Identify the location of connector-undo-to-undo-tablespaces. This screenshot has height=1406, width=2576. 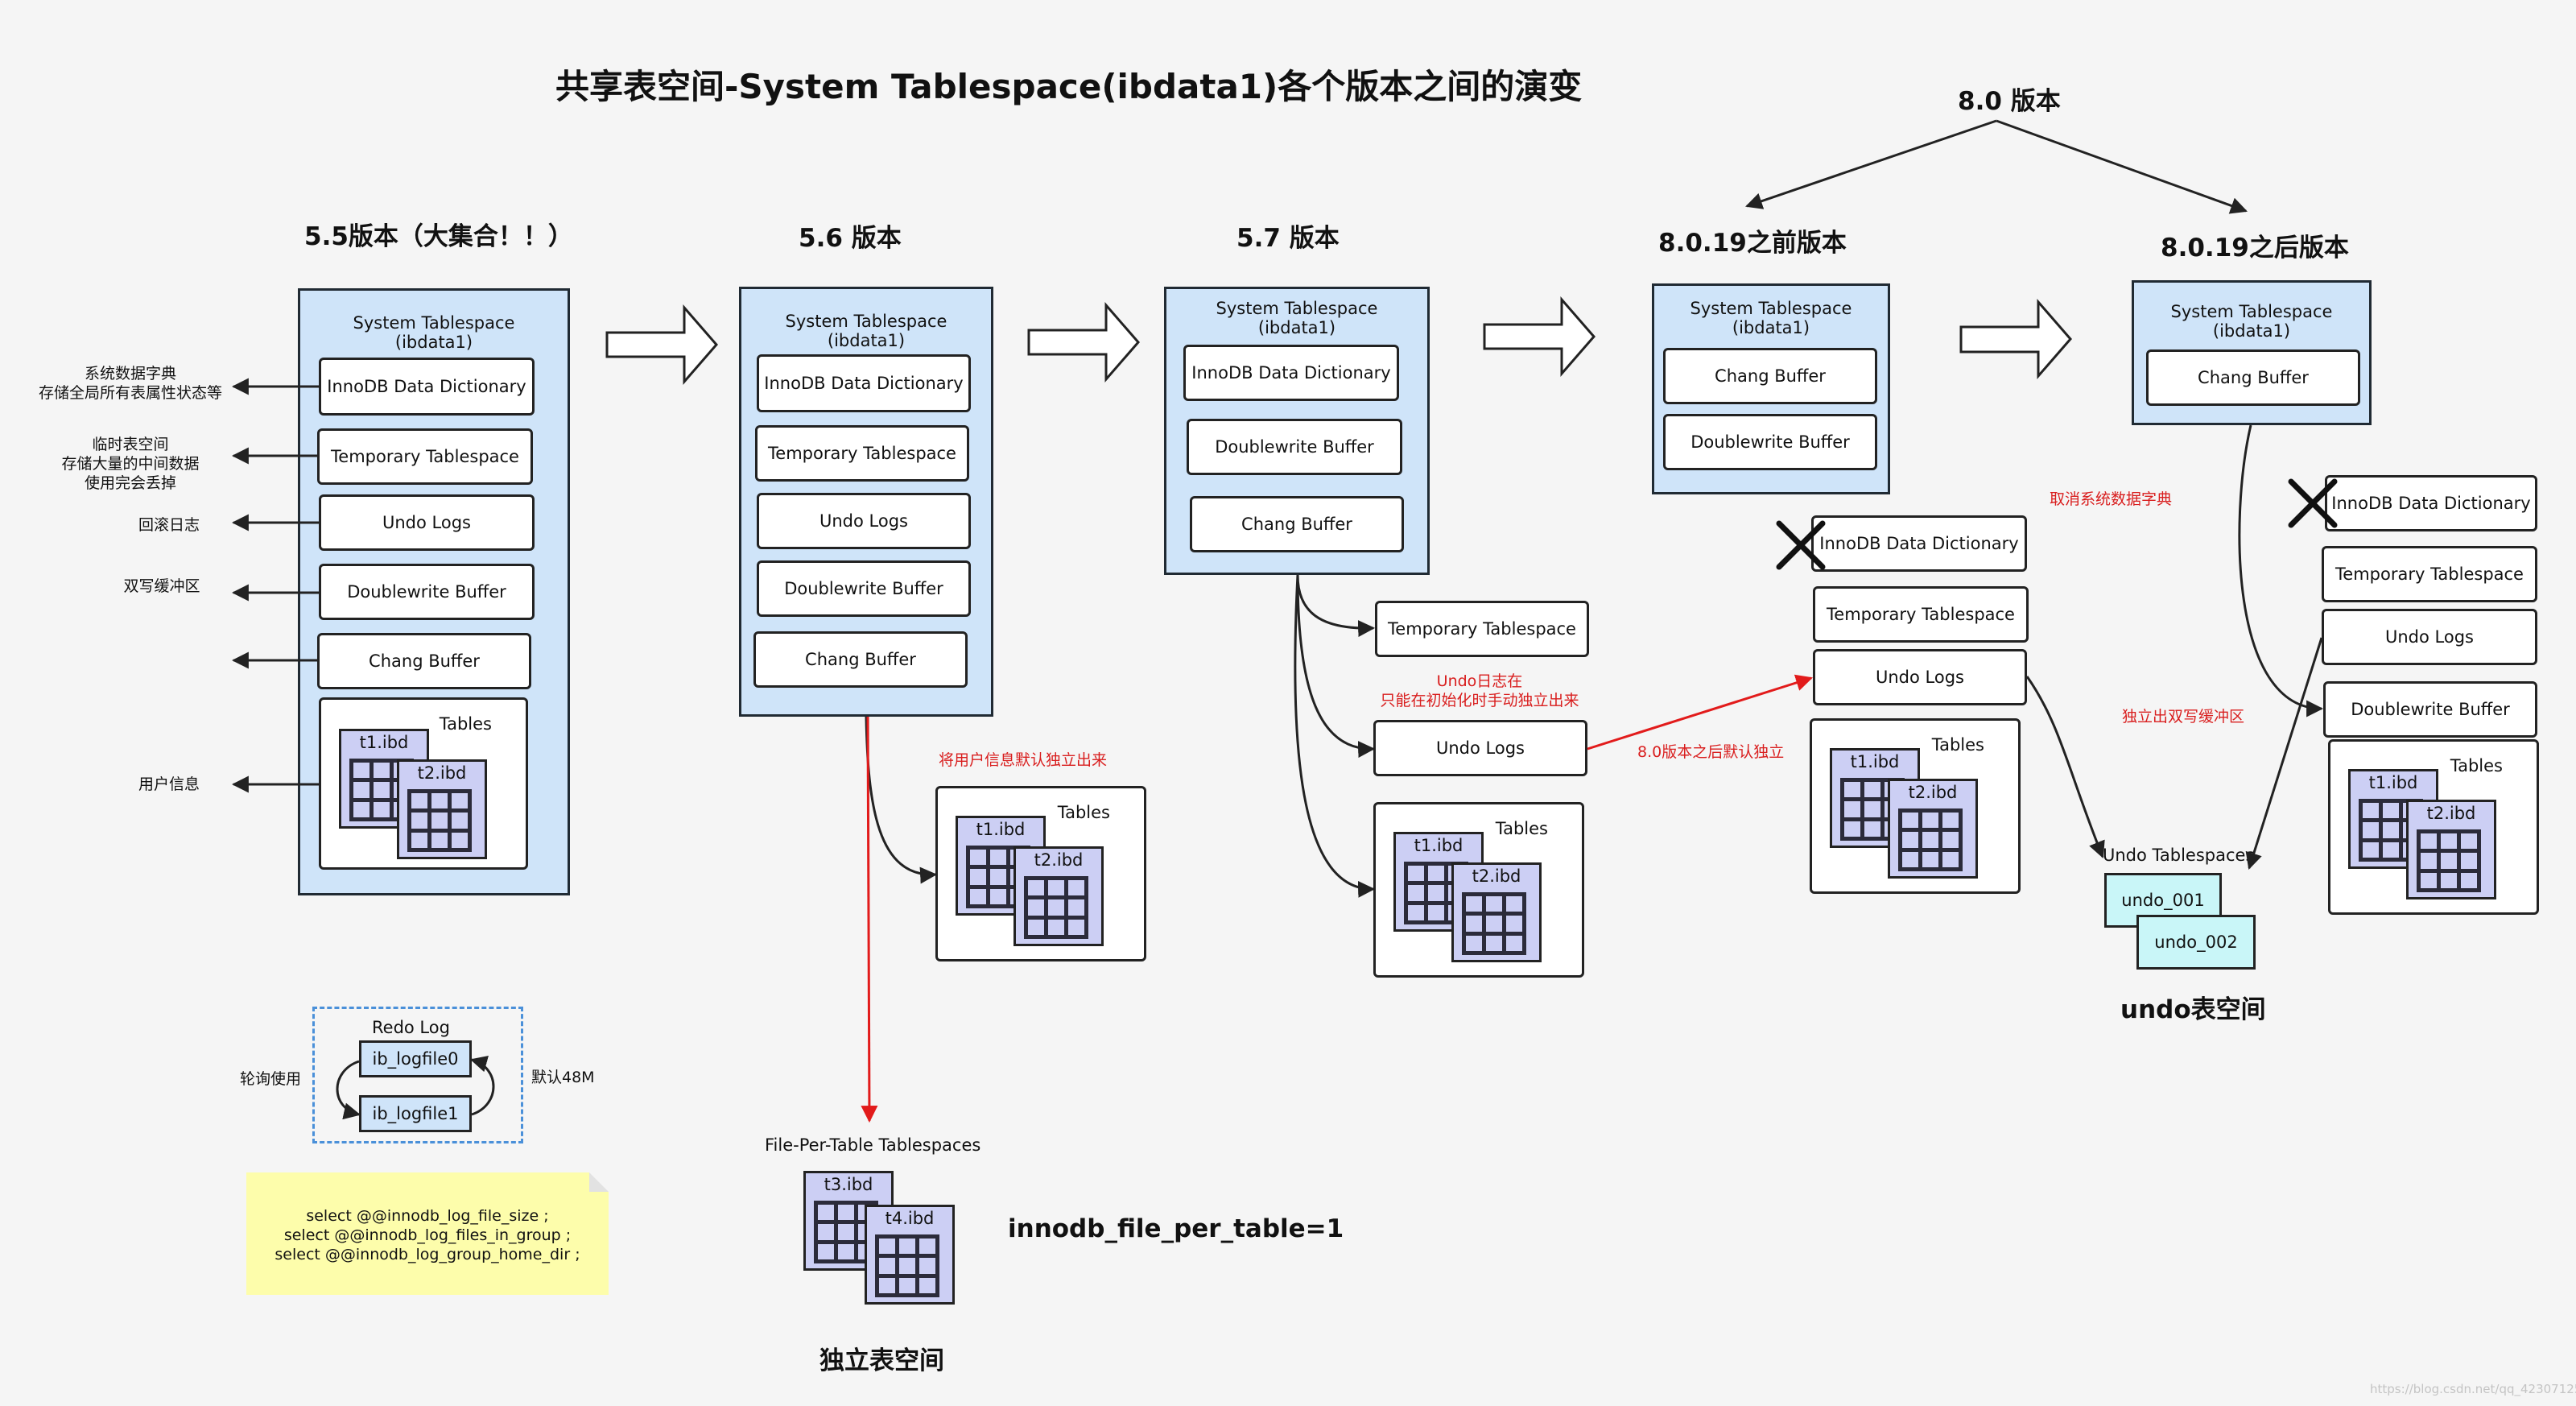
(2065, 767).